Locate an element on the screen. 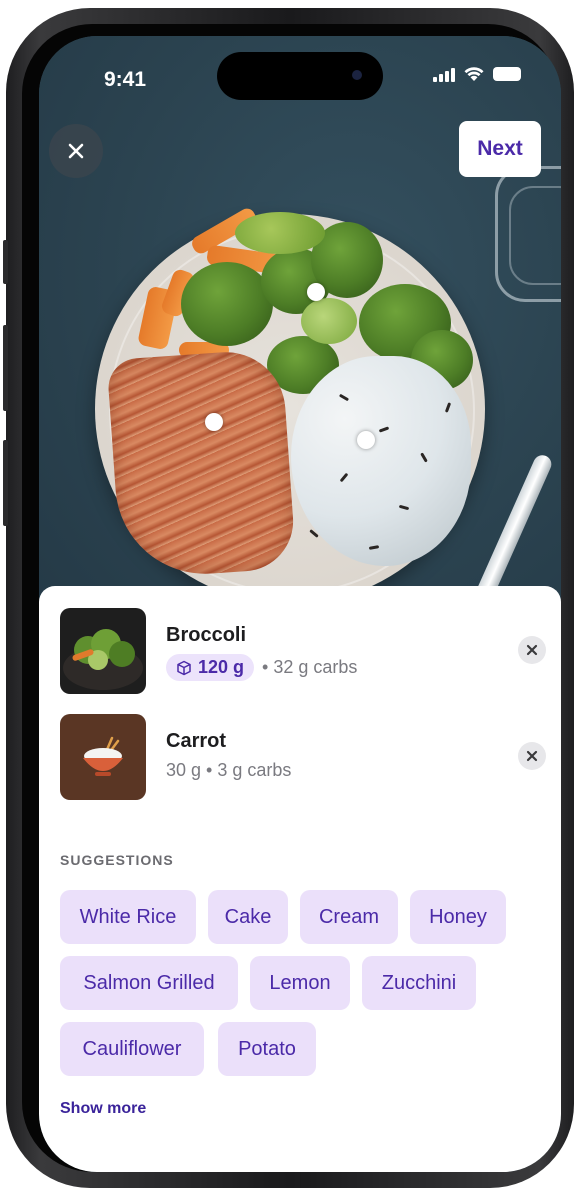 The image size is (580, 1193). weight-pill: 120 g is located at coordinates (210, 667).